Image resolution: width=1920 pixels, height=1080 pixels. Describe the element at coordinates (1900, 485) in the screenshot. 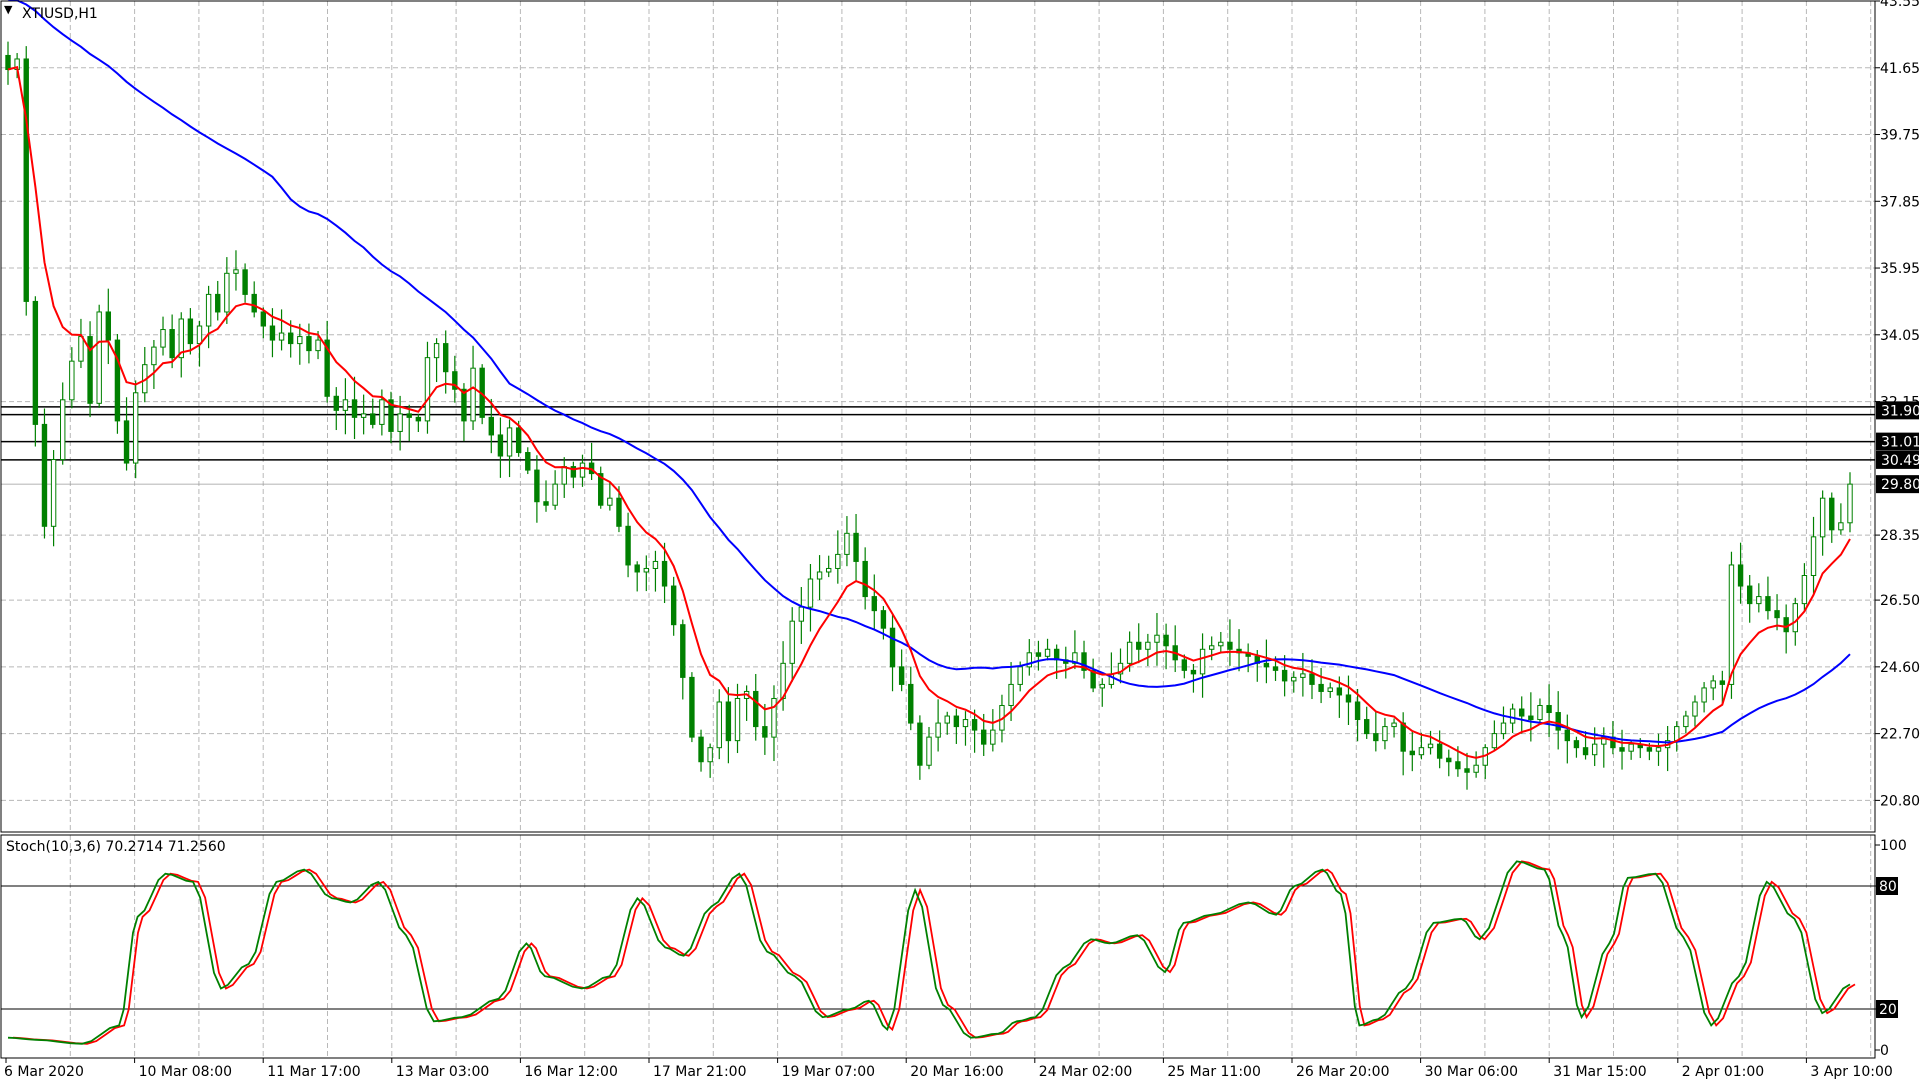

I see `price-marker-label: 29.80` at that location.